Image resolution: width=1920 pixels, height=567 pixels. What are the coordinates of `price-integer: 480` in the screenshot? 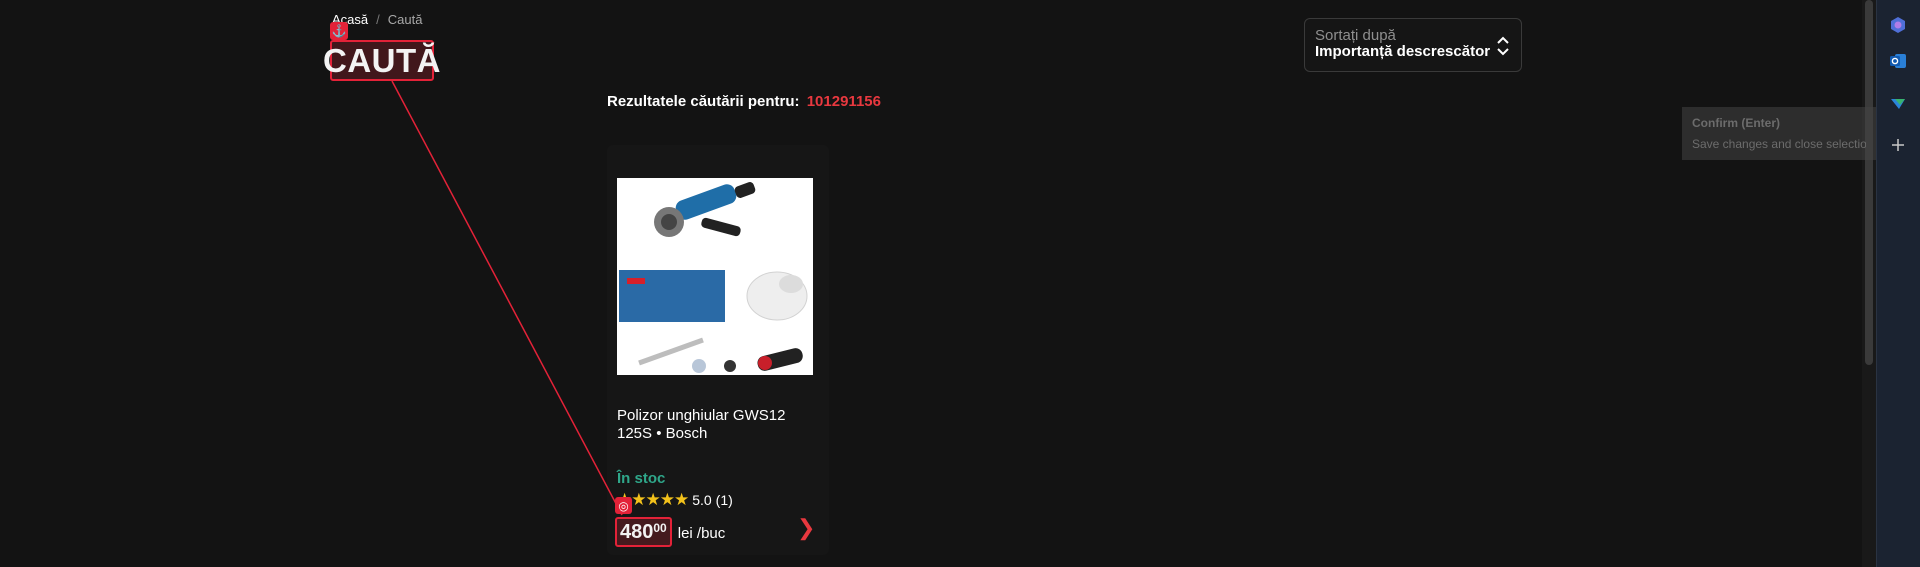 It's located at (637, 532).